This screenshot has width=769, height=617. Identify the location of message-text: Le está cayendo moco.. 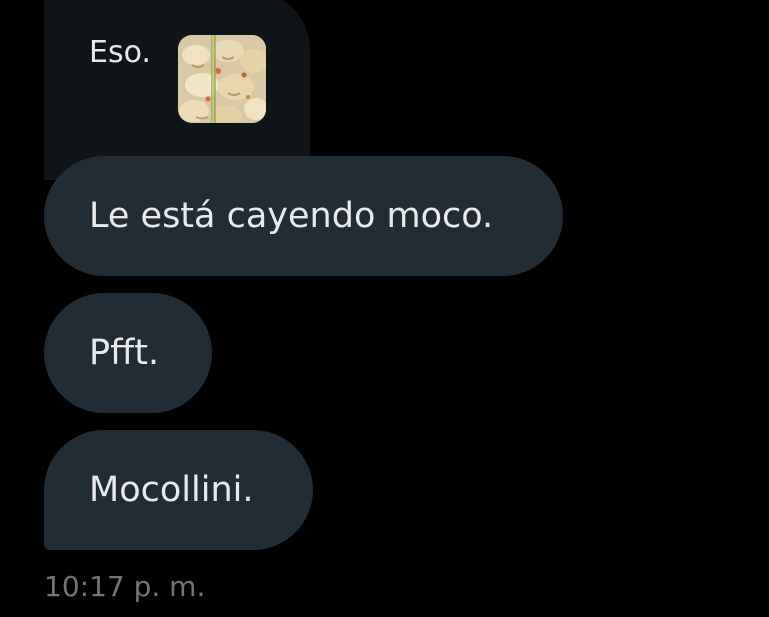
(291, 216).